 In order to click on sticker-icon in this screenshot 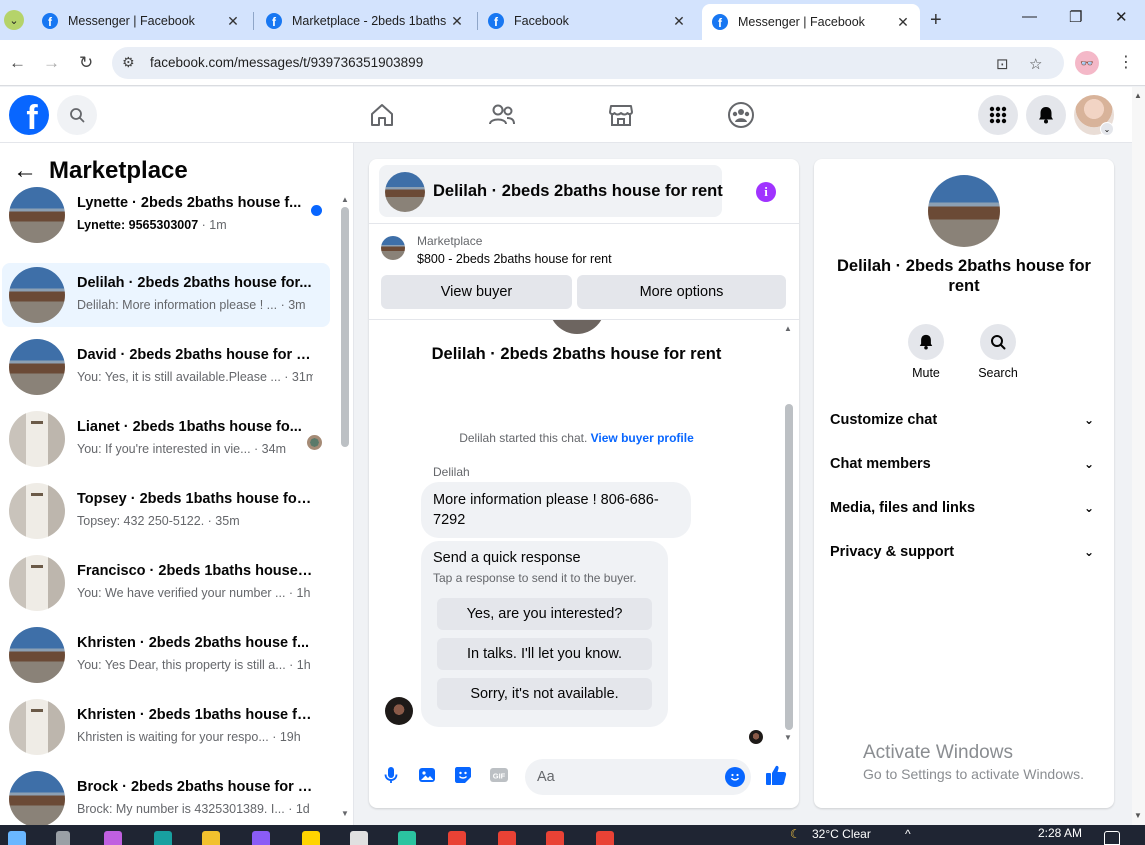, I will do `click(463, 775)`.